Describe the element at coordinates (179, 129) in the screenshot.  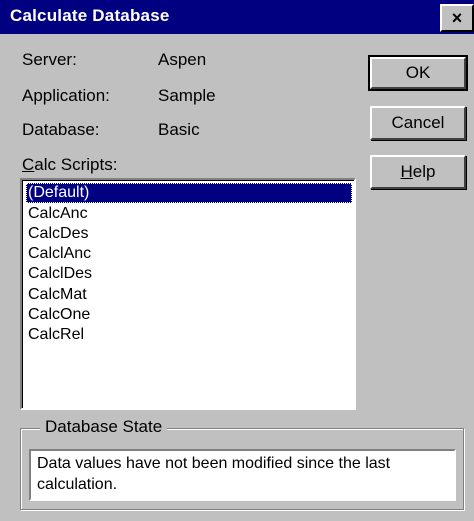
I see `database-value: Basic` at that location.